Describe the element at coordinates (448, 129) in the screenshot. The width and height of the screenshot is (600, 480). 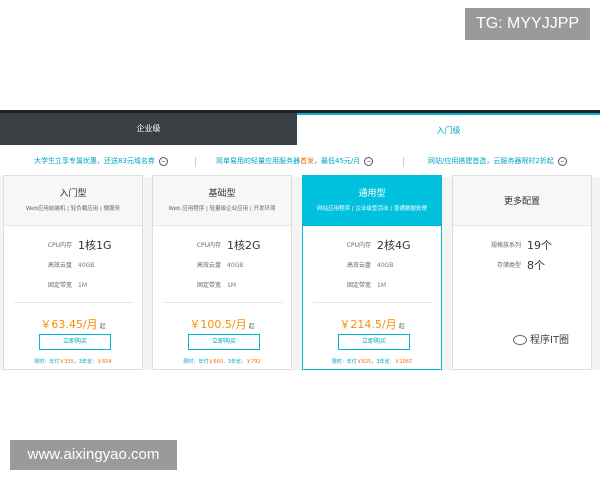
I see `tab-entry-level: 入门级` at that location.